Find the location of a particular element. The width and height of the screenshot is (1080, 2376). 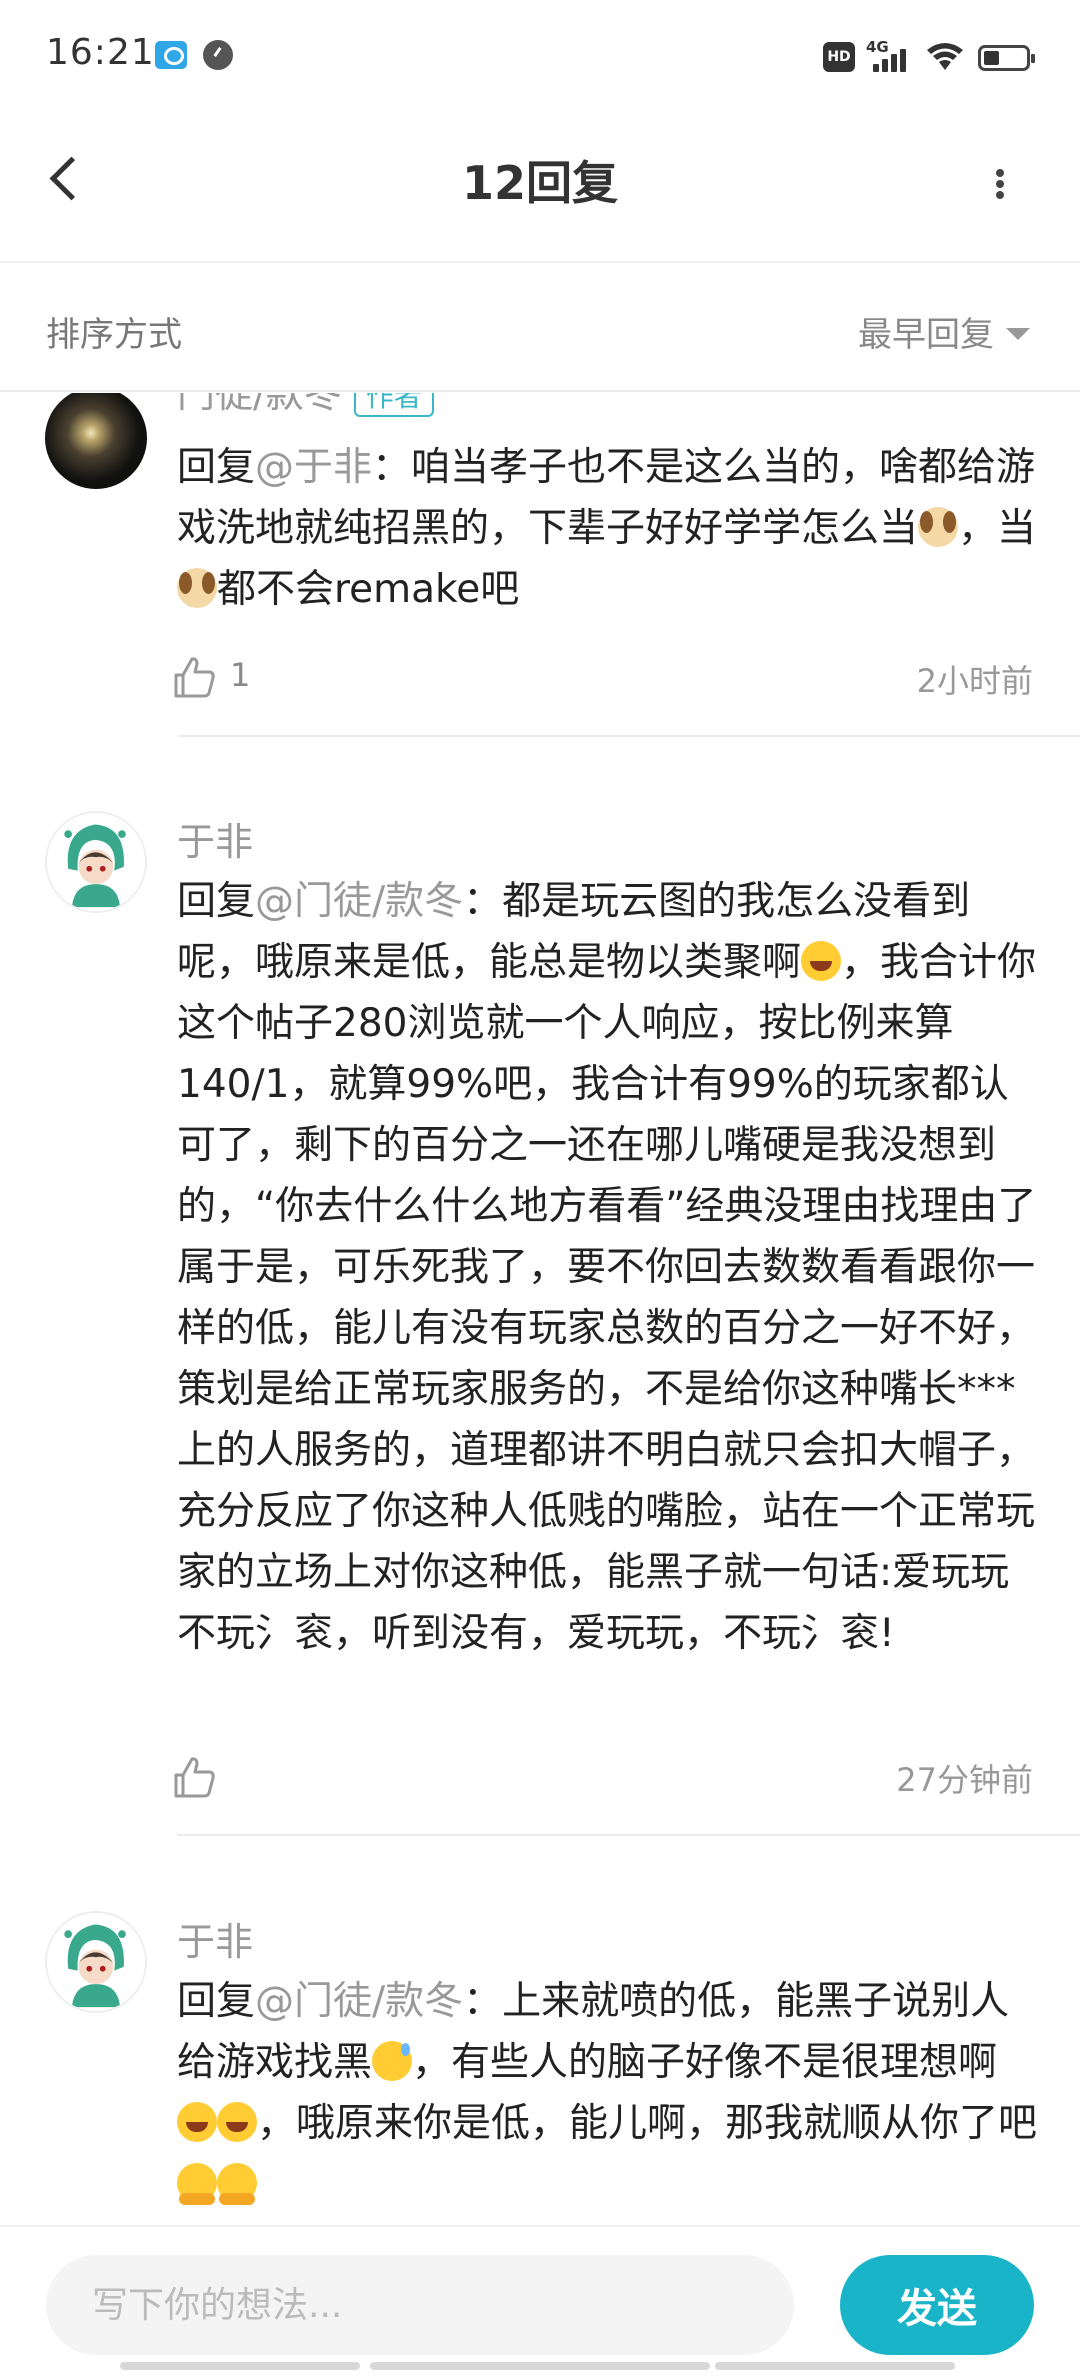

app-notification-icon is located at coordinates (171, 55).